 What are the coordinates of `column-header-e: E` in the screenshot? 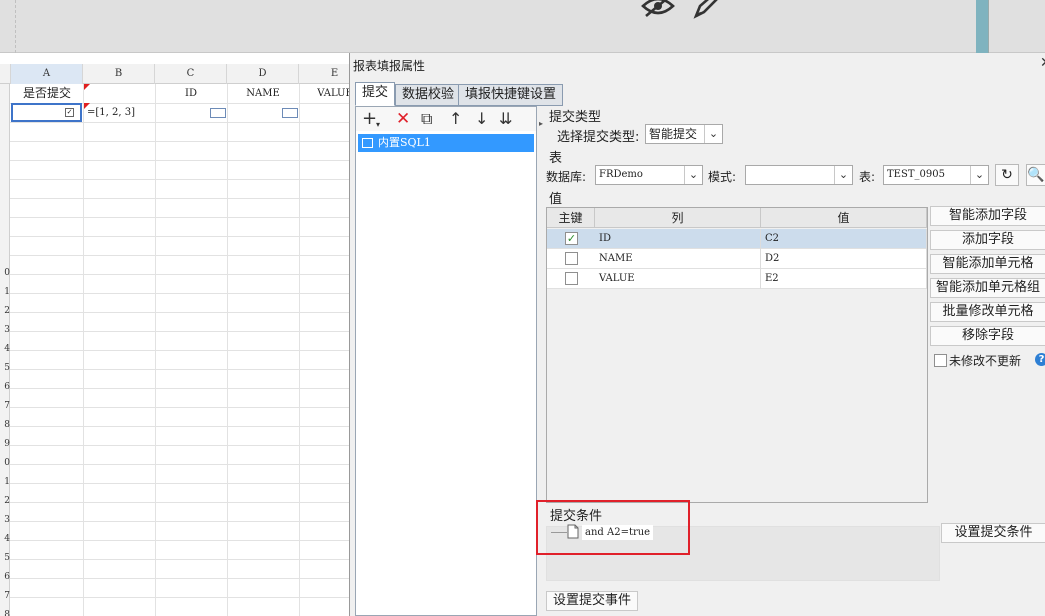 It's located at (324, 74).